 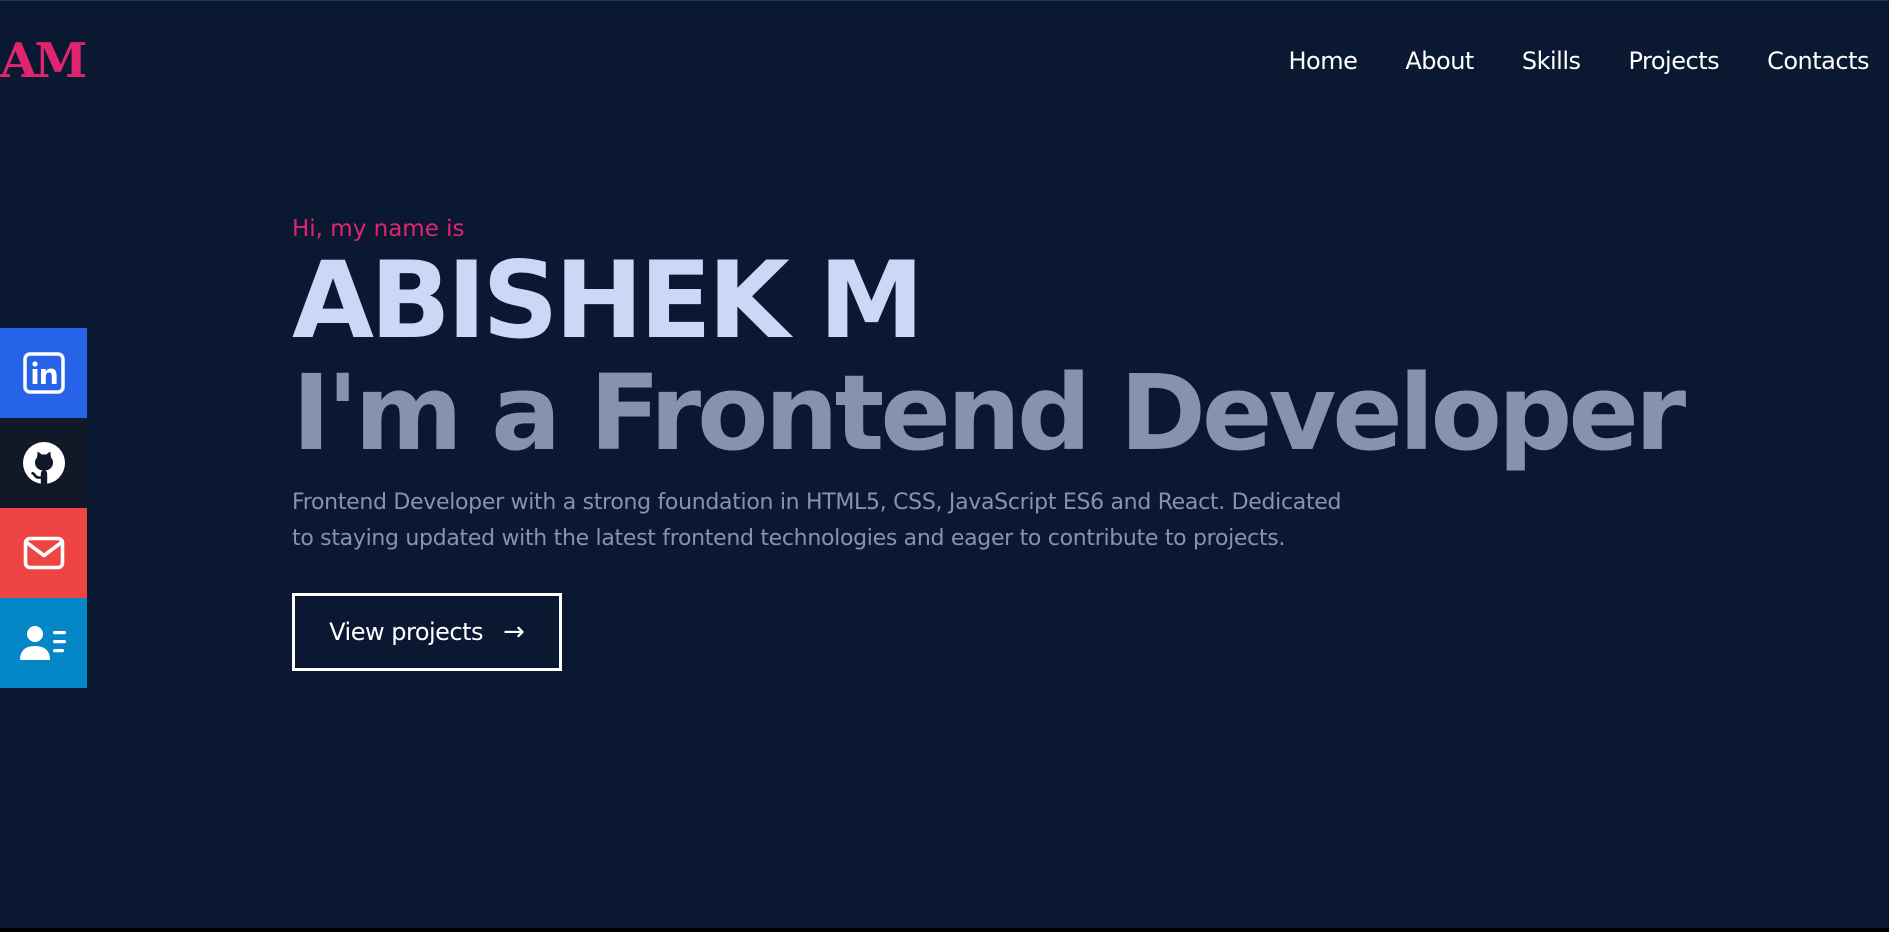 I want to click on arrow-right-icon: →, so click(x=514, y=632).